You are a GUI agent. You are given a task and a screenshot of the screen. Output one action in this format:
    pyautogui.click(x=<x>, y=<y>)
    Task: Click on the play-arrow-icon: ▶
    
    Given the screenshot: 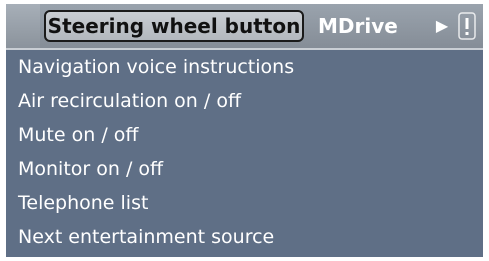 What is the action you would take?
    pyautogui.click(x=442, y=26)
    